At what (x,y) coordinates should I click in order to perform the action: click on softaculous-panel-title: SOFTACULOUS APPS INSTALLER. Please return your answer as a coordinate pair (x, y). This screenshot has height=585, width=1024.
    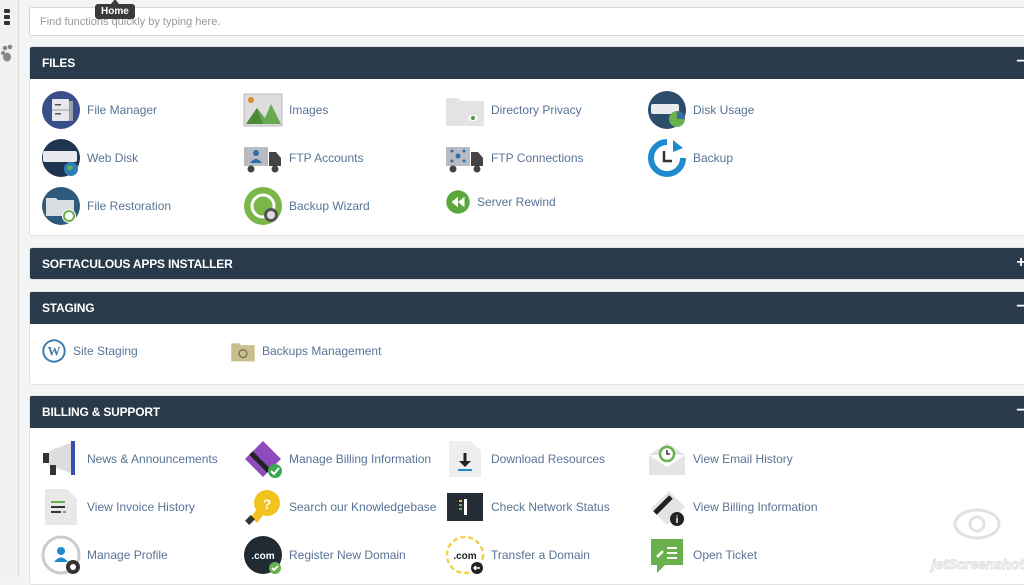
    Looking at the image, I should click on (137, 264).